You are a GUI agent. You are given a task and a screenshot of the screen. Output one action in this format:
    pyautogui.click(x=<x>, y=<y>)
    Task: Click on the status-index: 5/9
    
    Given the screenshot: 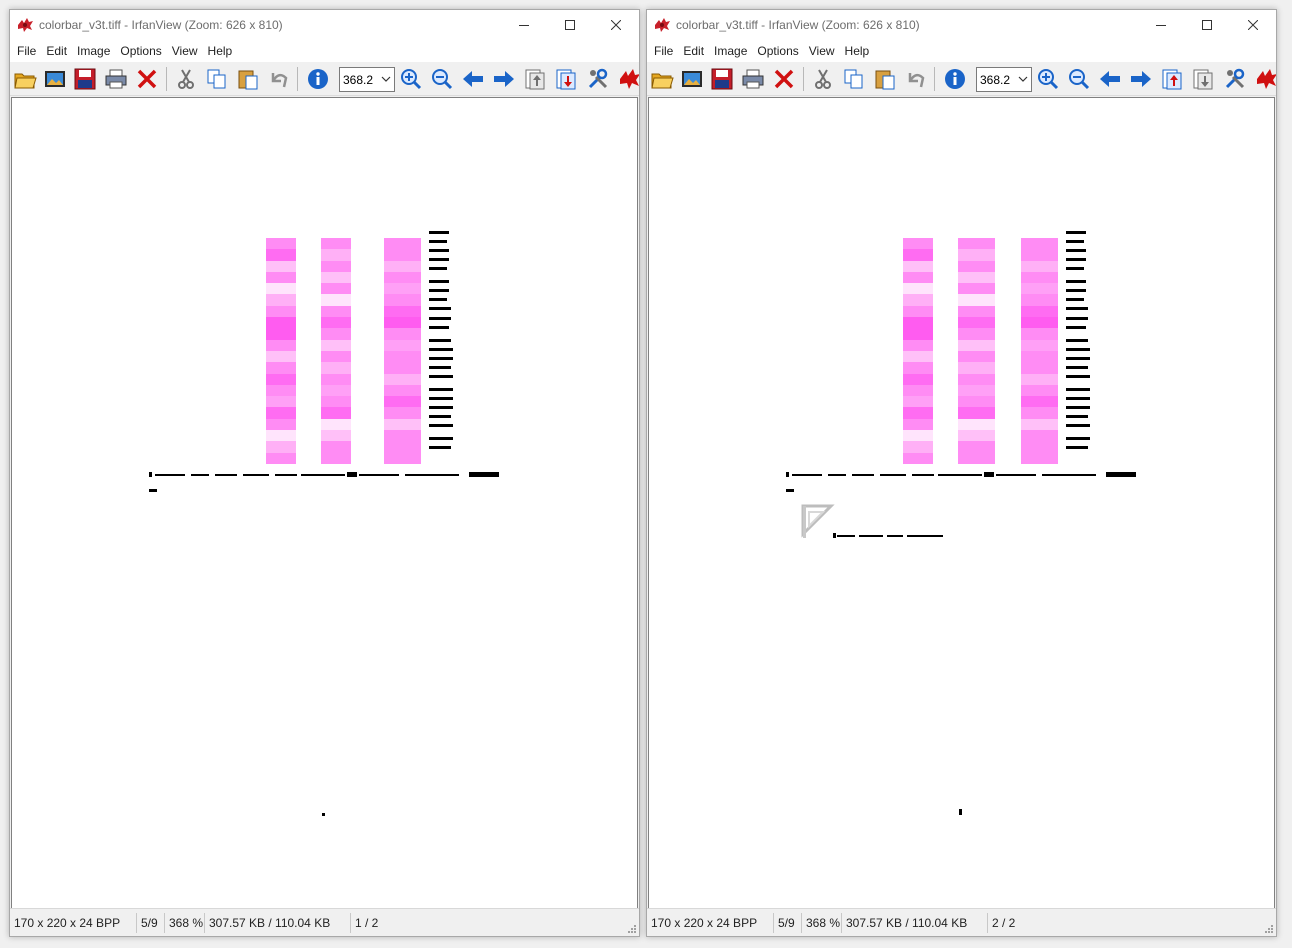 What is the action you would take?
    pyautogui.click(x=151, y=922)
    